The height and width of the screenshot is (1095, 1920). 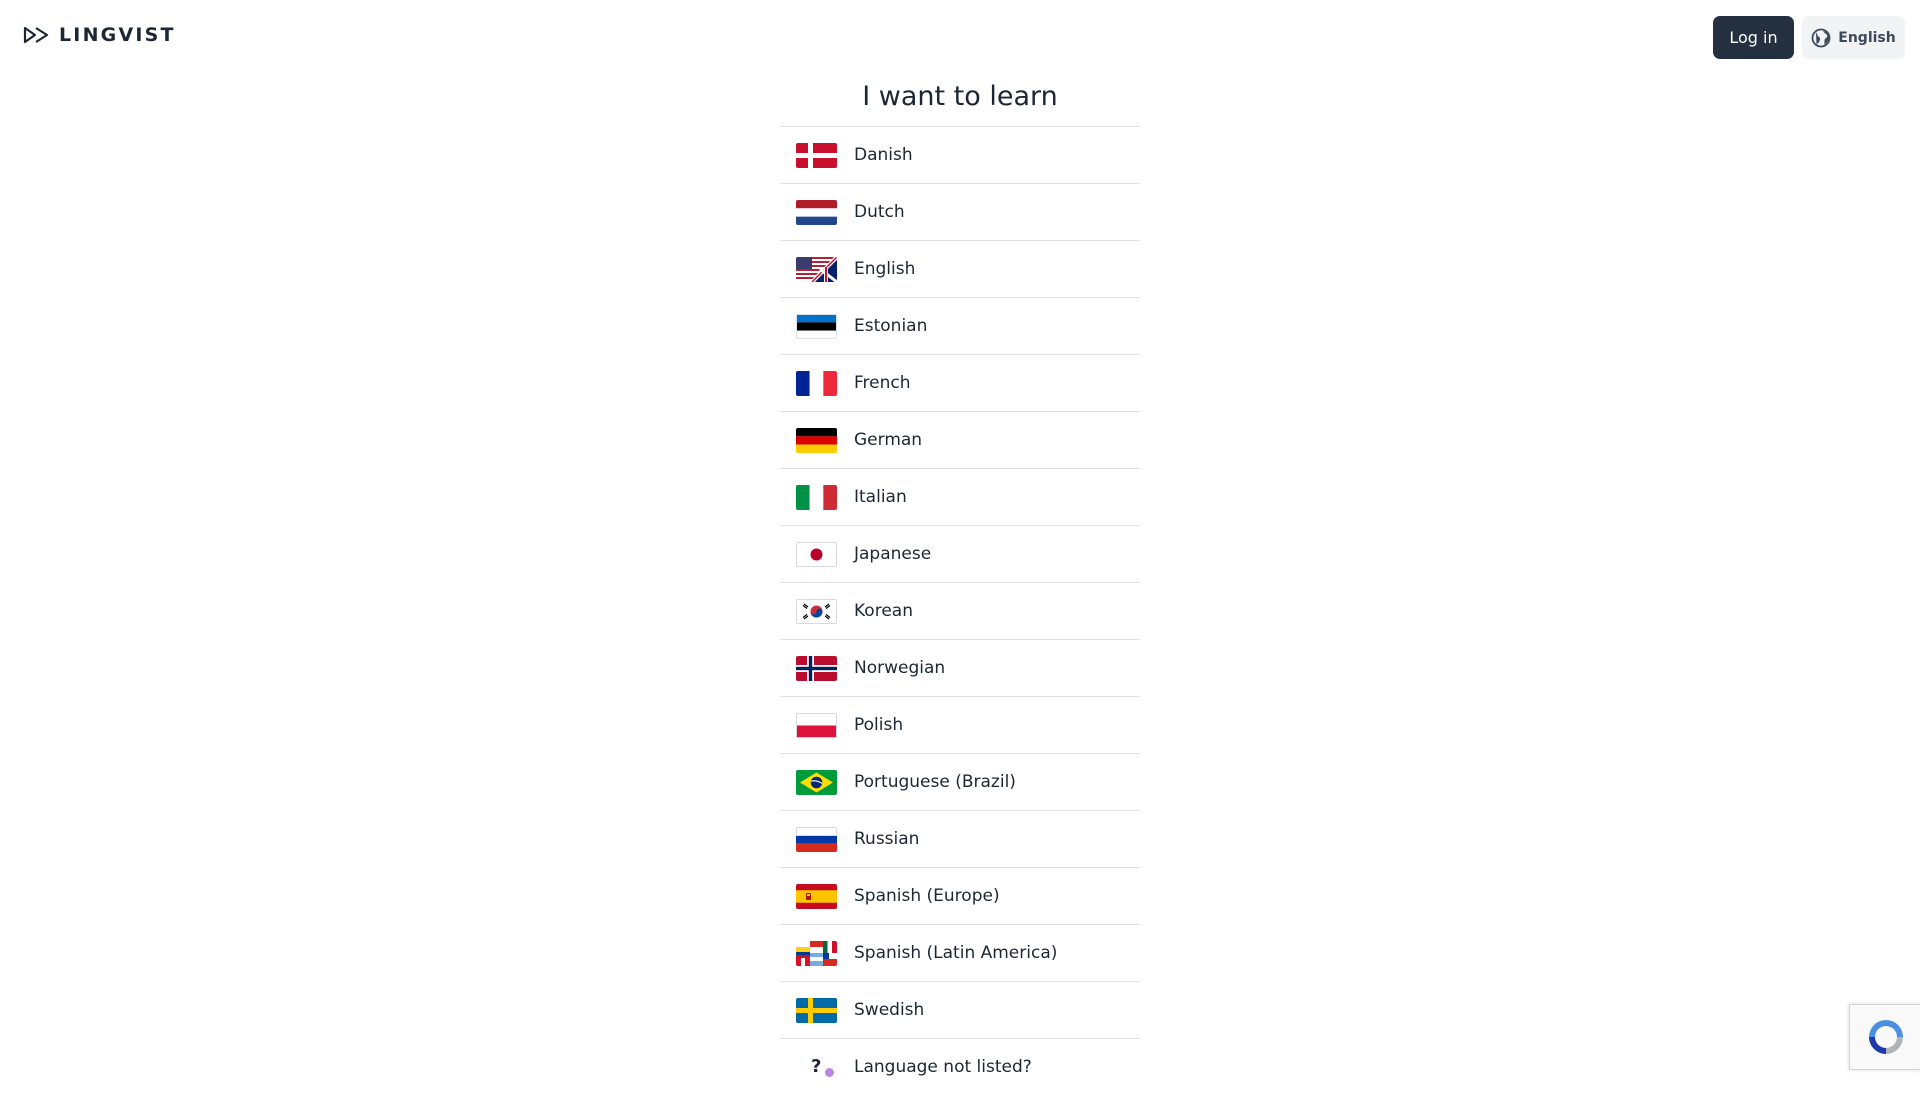 What do you see at coordinates (1867, 37) in the screenshot?
I see `ui-language-label: English` at bounding box center [1867, 37].